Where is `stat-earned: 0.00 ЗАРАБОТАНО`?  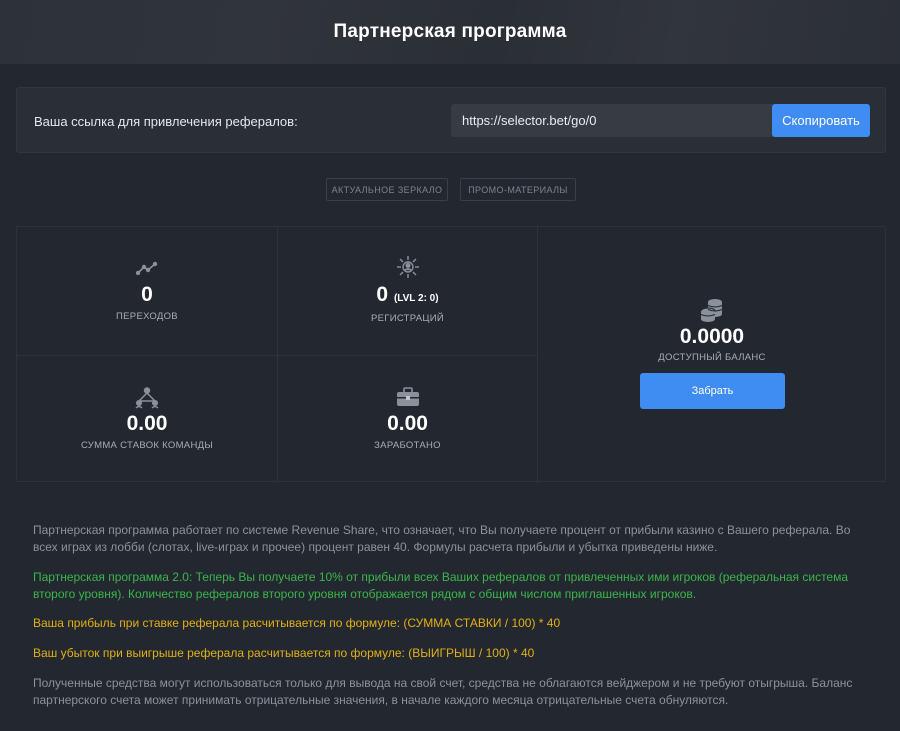 stat-earned: 0.00 ЗАРАБОТАНО is located at coordinates (408, 419).